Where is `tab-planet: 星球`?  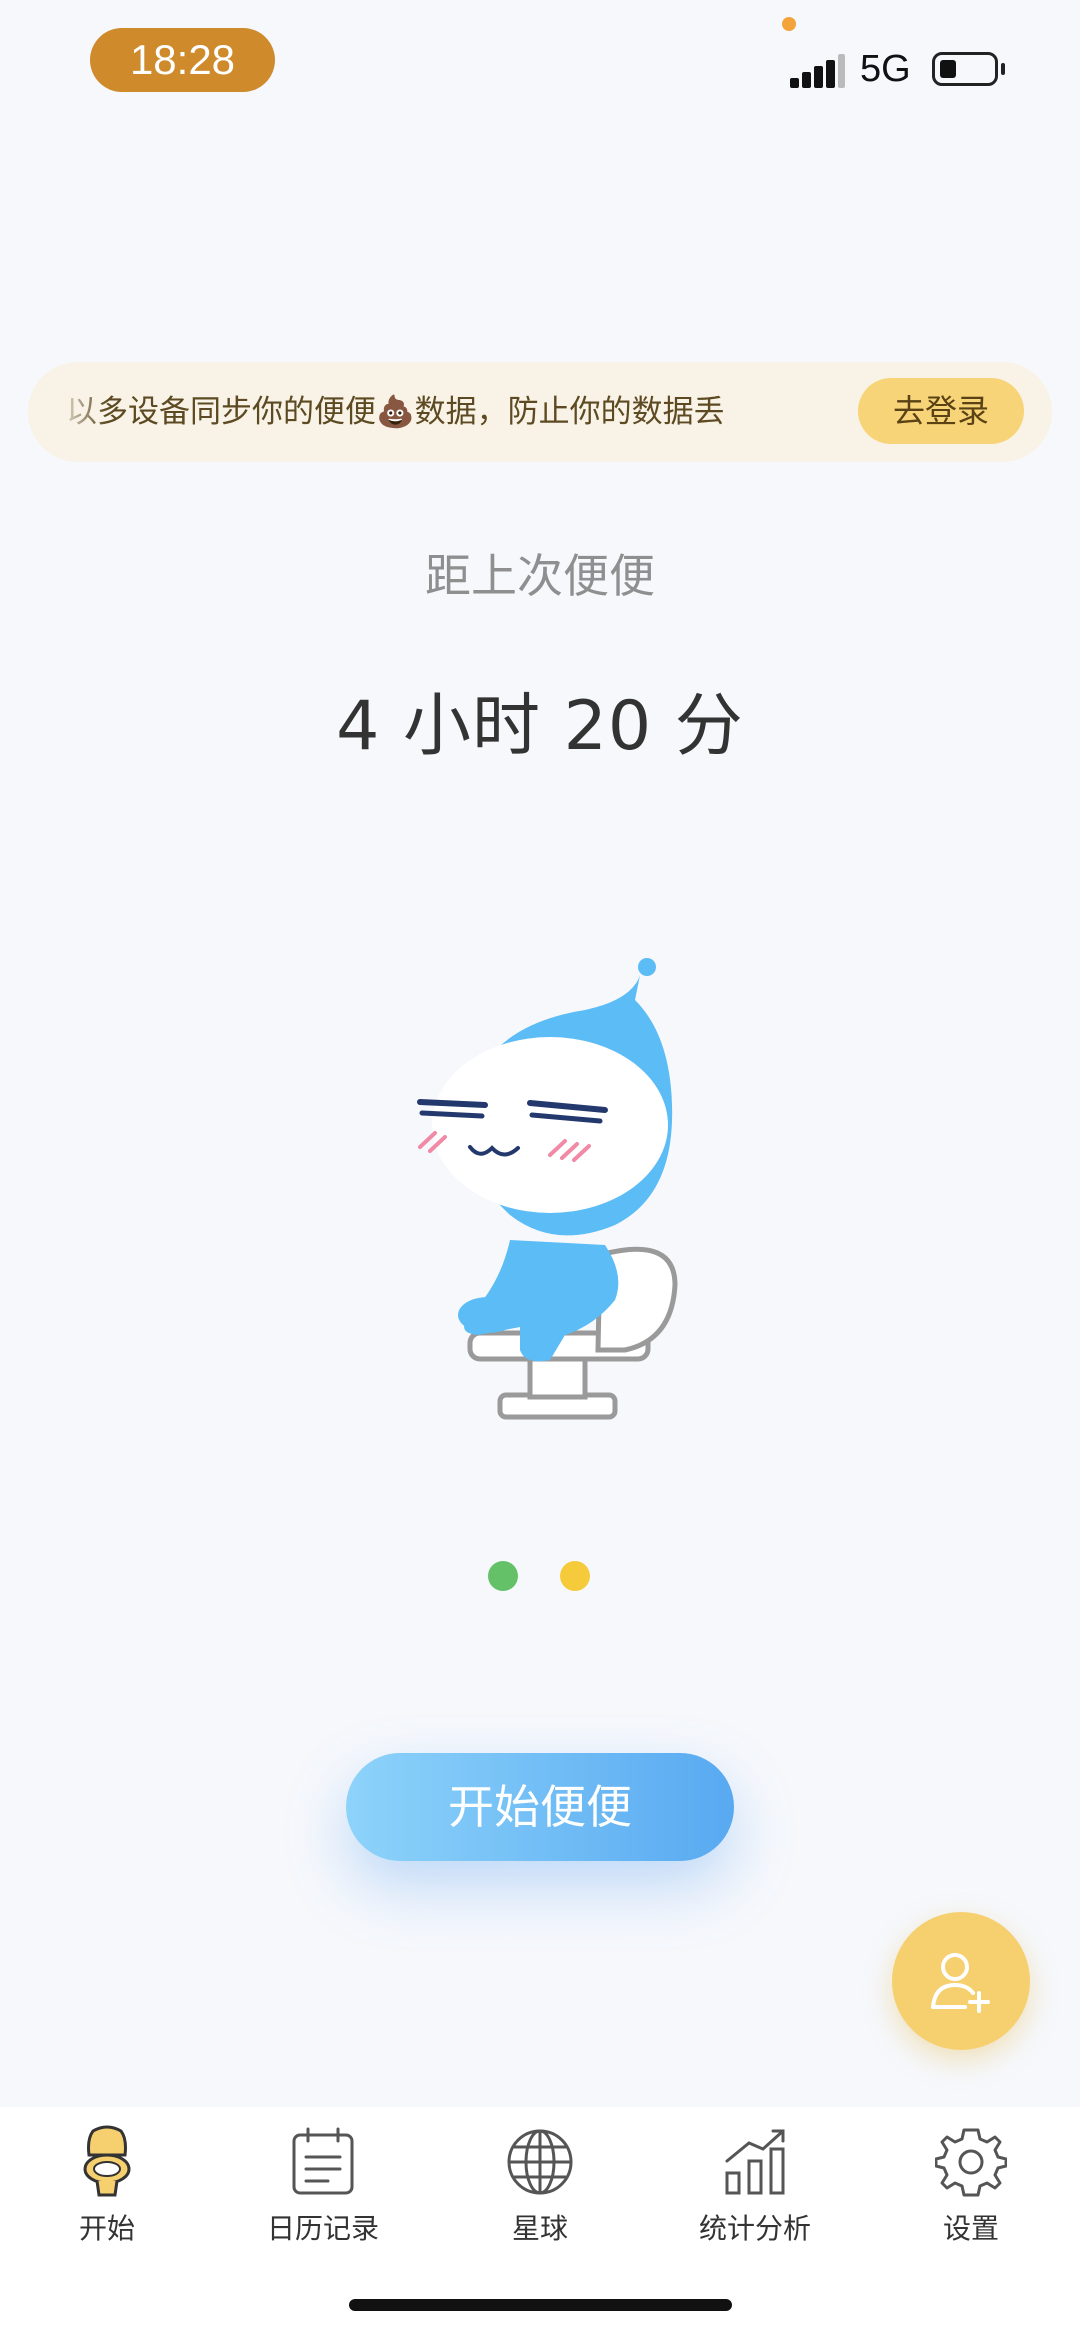 tab-planet: 星球 is located at coordinates (540, 2195).